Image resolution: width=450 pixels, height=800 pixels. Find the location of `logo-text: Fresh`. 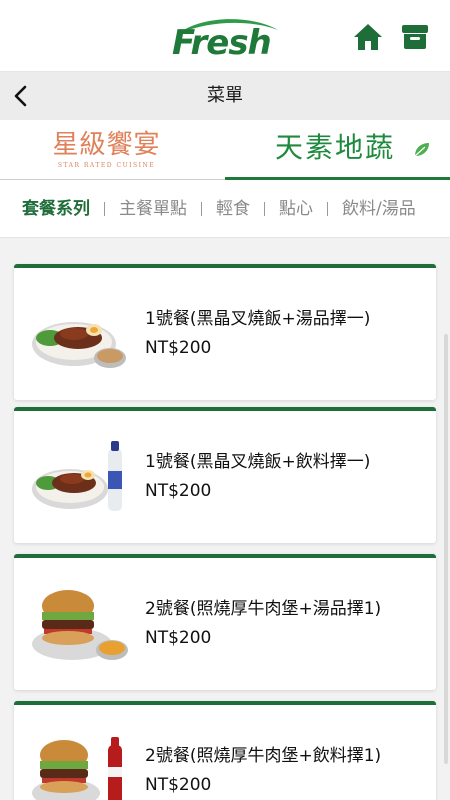

logo-text: Fresh is located at coordinates (222, 43).